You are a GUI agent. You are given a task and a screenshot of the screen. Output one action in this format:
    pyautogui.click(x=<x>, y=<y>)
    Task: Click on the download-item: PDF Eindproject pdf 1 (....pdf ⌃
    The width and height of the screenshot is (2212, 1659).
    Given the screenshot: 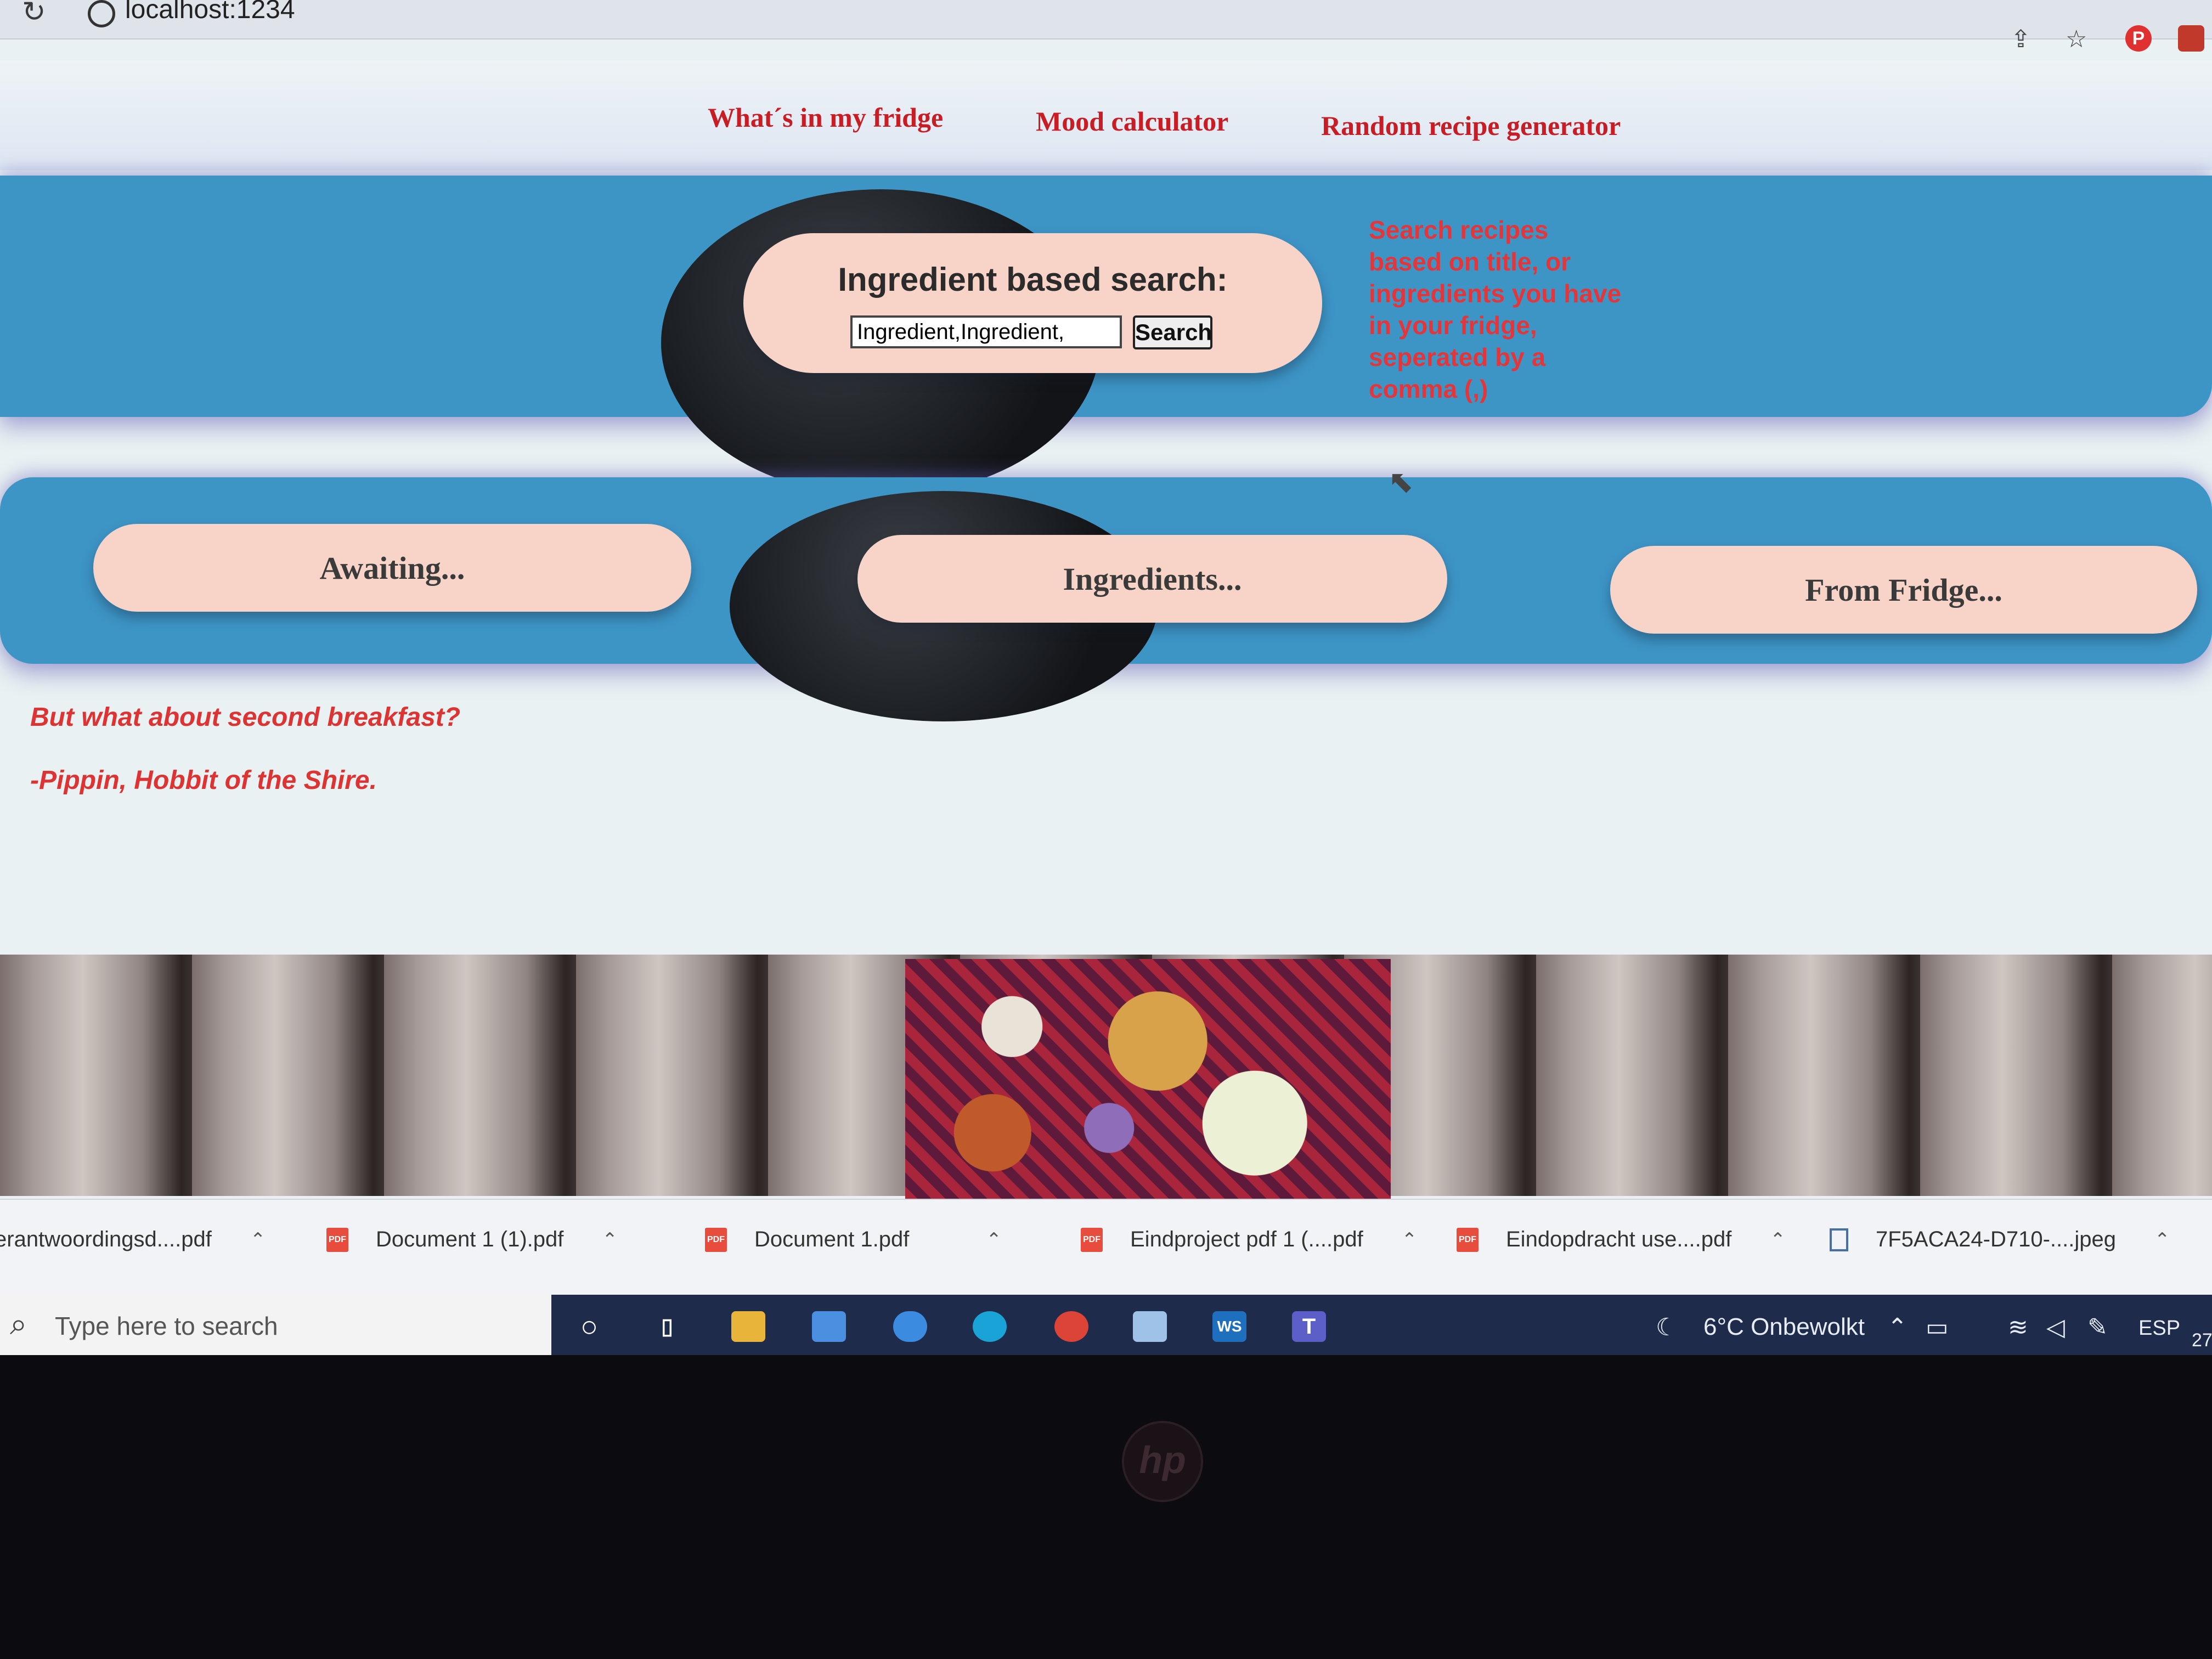 What is the action you would take?
    pyautogui.click(x=1249, y=1239)
    